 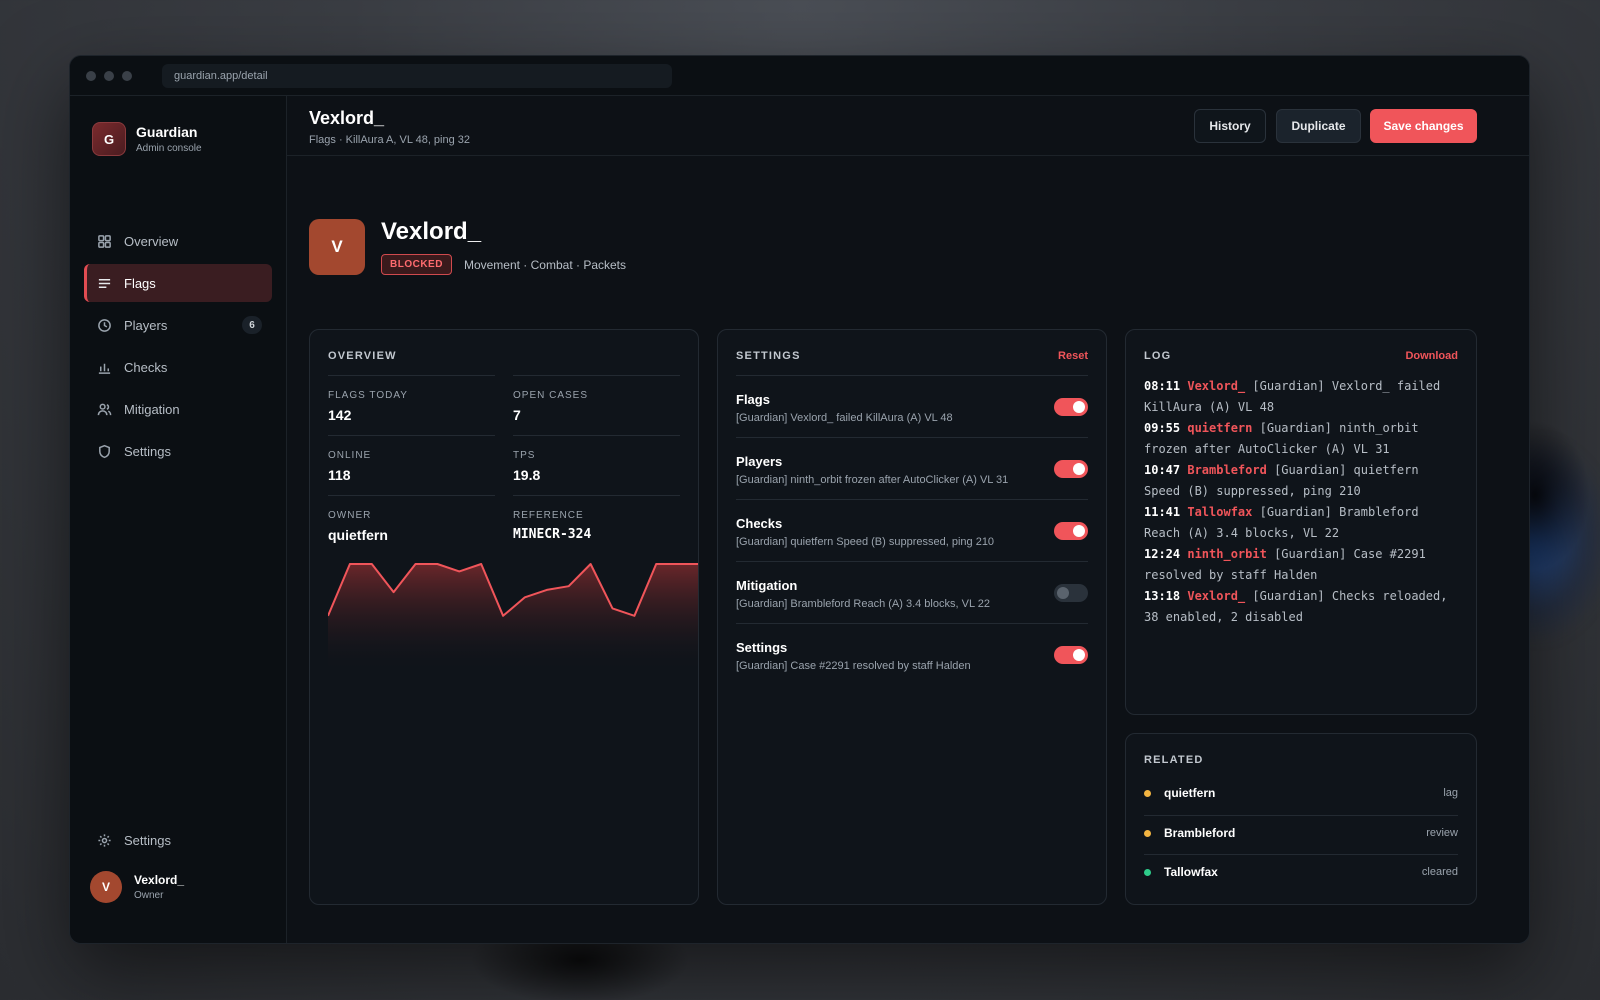 I want to click on window-minimize-dot, so click(x=109, y=76).